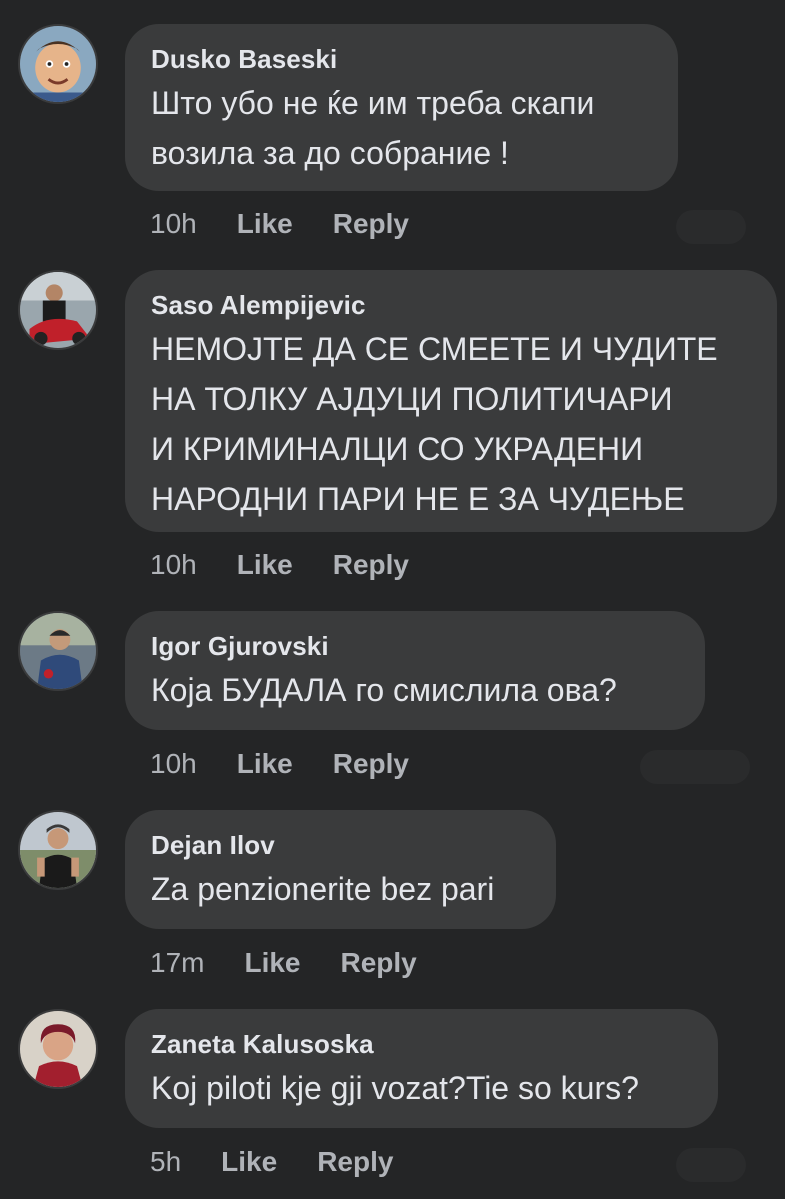  I want to click on comment-text: Za penzionerite bez pari, so click(323, 889).